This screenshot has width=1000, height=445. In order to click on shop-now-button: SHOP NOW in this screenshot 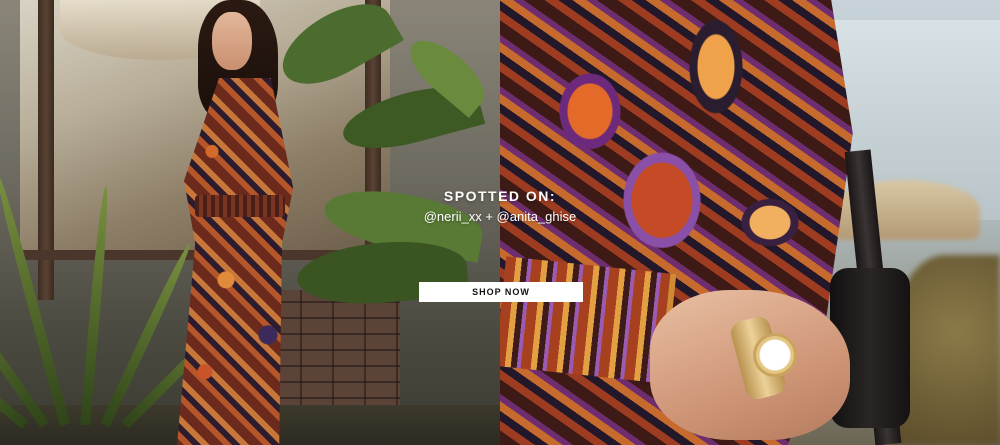, I will do `click(501, 292)`.